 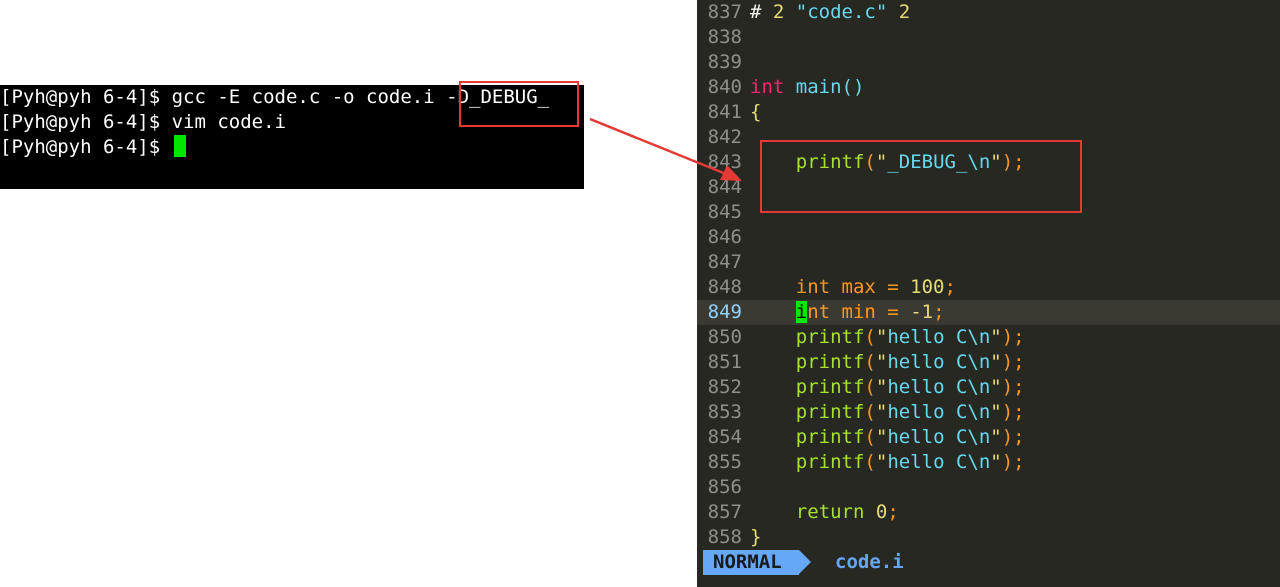 What do you see at coordinates (988, 487) in the screenshot?
I see `code-line: 856` at bounding box center [988, 487].